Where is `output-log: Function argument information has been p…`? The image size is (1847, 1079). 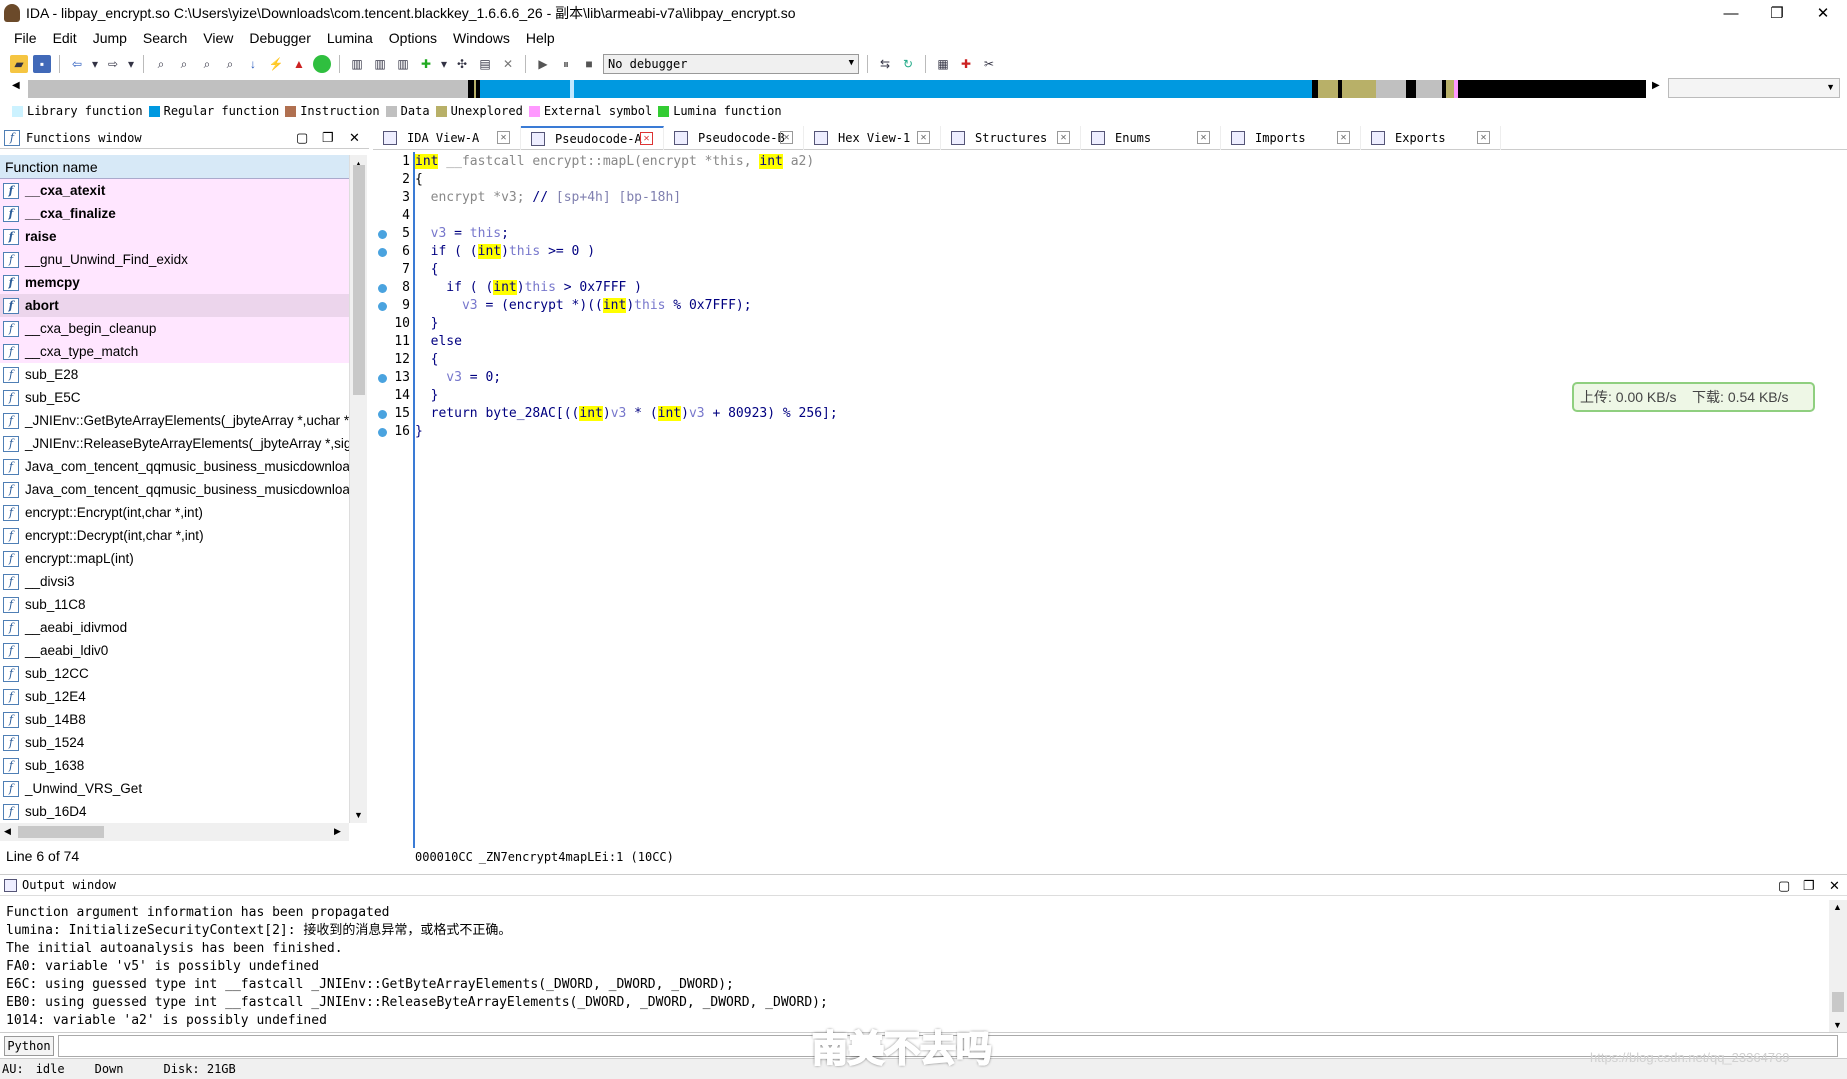 output-log: Function argument information has been p… is located at coordinates (916, 968).